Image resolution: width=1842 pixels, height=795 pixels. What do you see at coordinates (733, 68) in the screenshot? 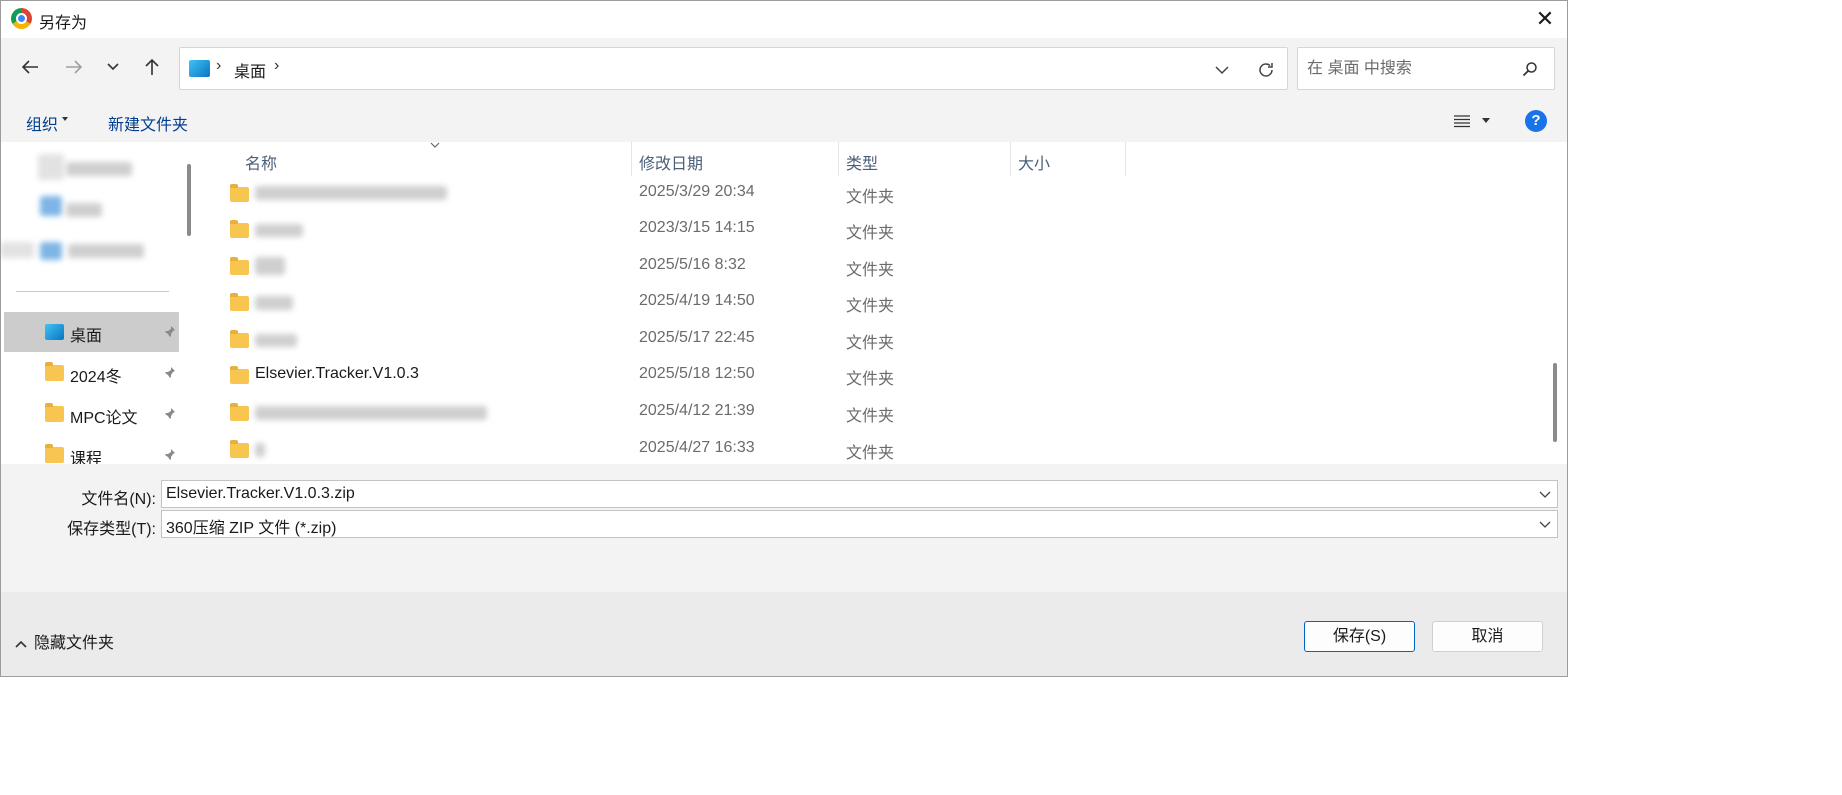
I see `address-bar: › 桌面 ›` at bounding box center [733, 68].